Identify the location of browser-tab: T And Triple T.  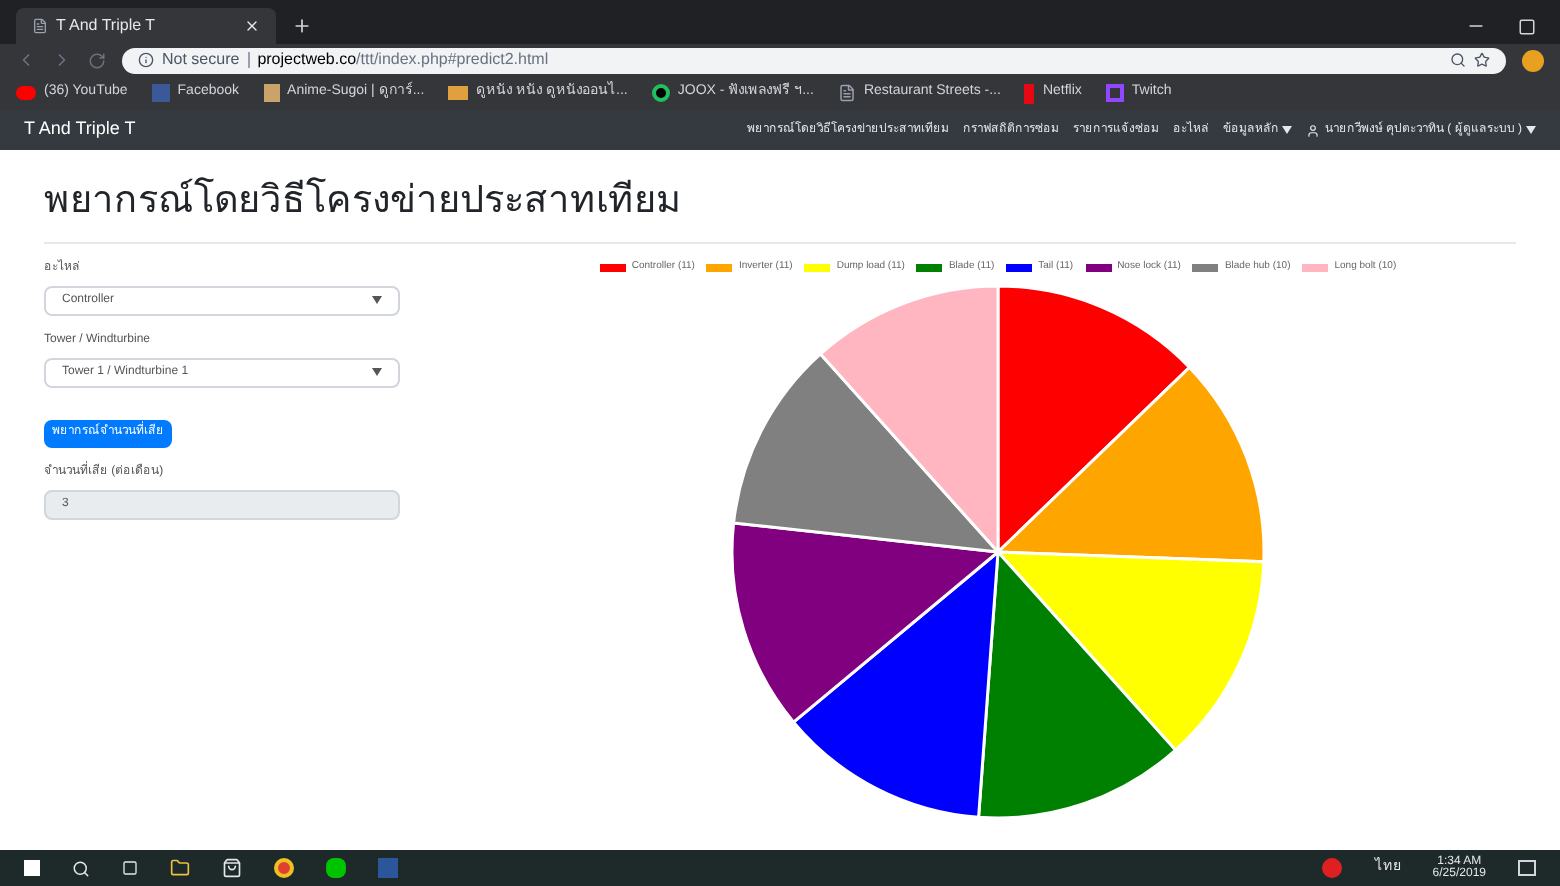
(146, 26).